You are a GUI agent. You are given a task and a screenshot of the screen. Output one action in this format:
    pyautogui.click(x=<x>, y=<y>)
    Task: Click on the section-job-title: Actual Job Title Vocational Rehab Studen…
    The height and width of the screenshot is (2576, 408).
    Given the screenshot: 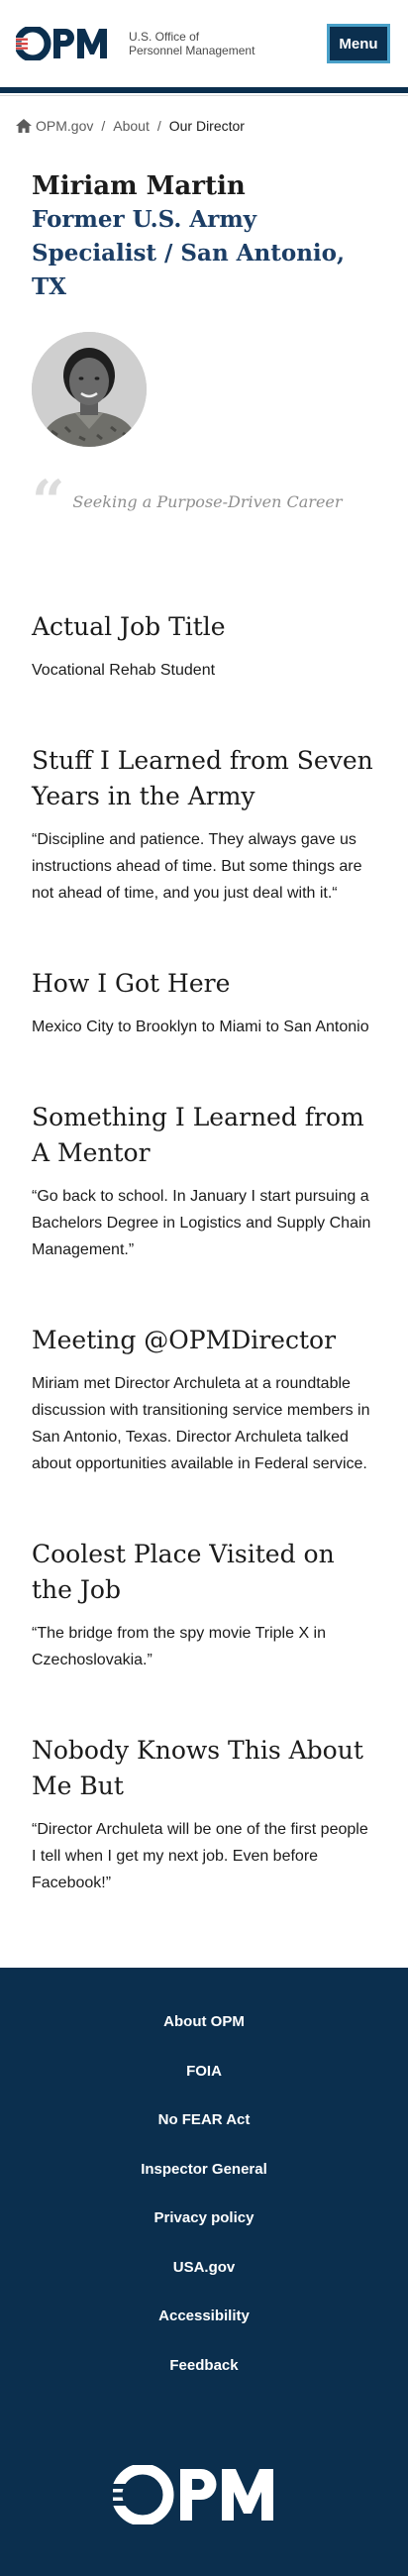 What is the action you would take?
    pyautogui.click(x=204, y=646)
    